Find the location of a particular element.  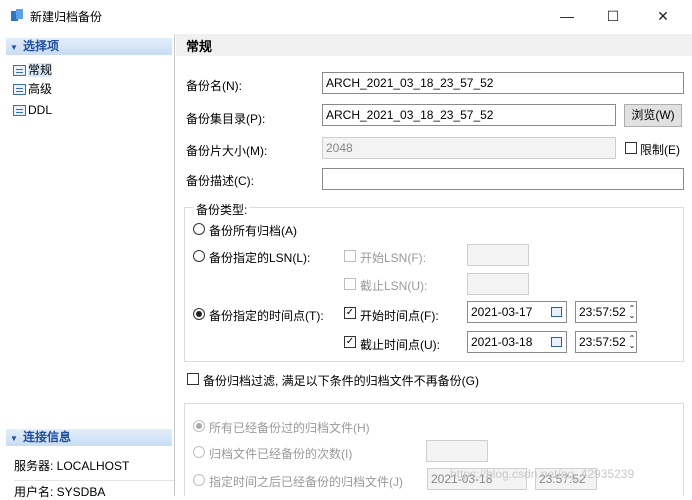

description-input is located at coordinates (503, 179).